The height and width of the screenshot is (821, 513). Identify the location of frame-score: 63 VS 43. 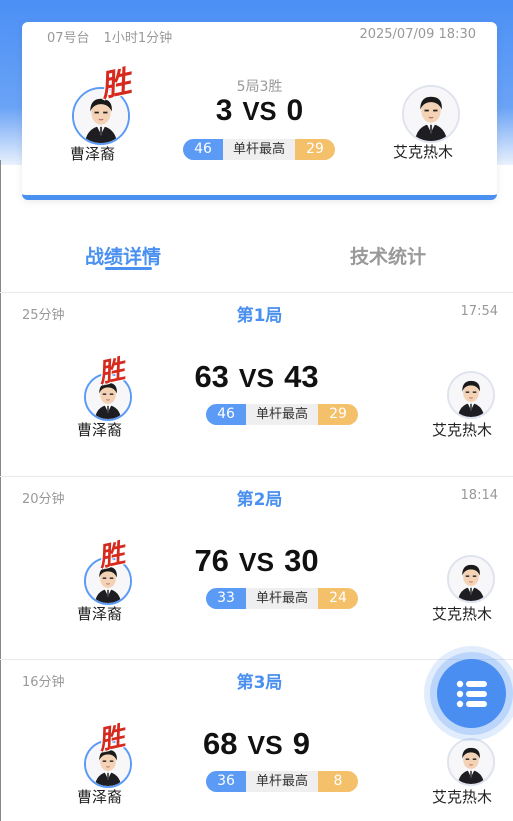
(256, 377).